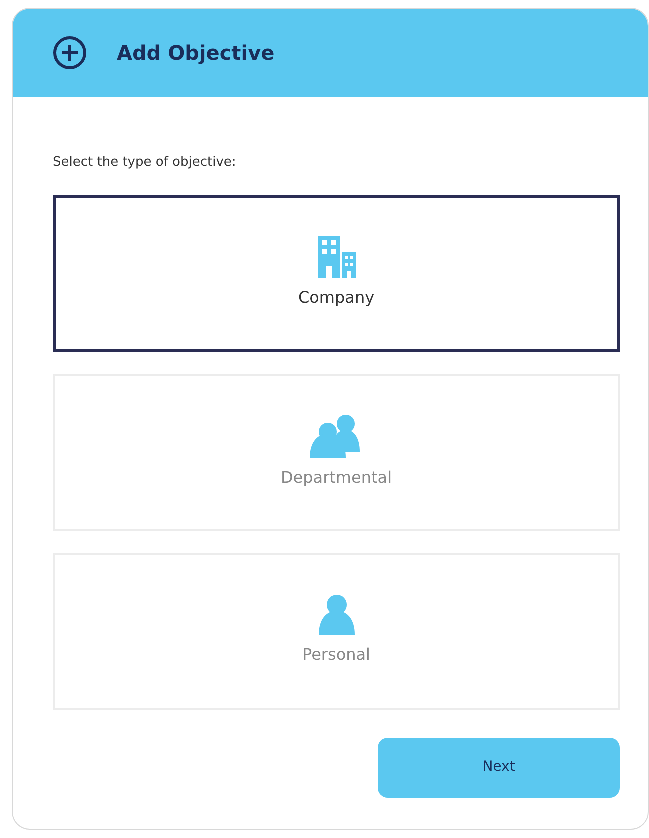  Describe the element at coordinates (336, 478) in the screenshot. I see `option-label: Departmental` at that location.